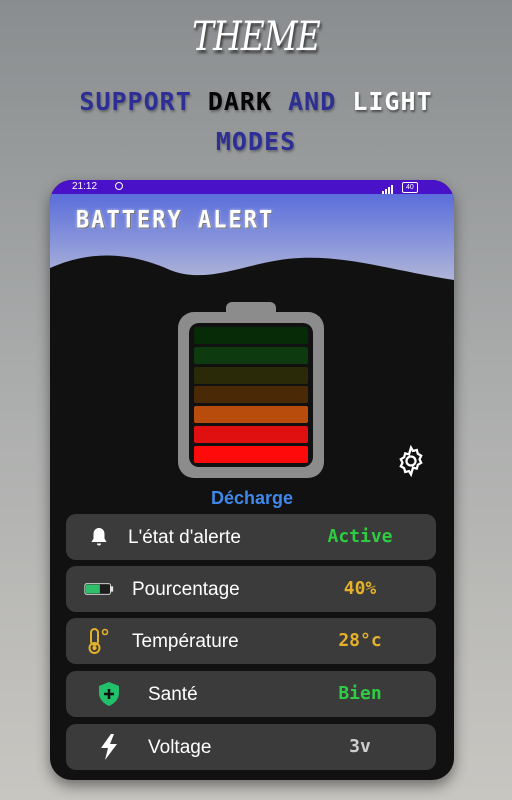 This screenshot has width=512, height=800. What do you see at coordinates (256, 141) in the screenshot?
I see `promo-word-modes: MODES` at bounding box center [256, 141].